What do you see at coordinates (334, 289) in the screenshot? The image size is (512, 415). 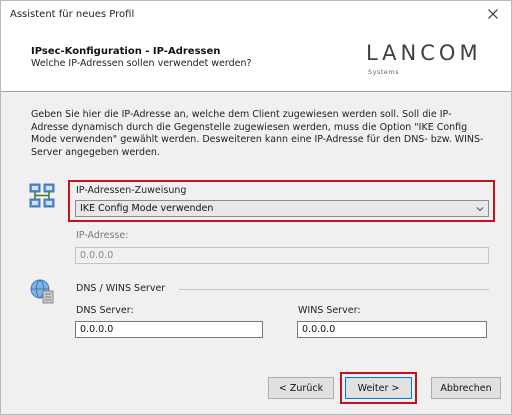 I see `group-divider` at bounding box center [334, 289].